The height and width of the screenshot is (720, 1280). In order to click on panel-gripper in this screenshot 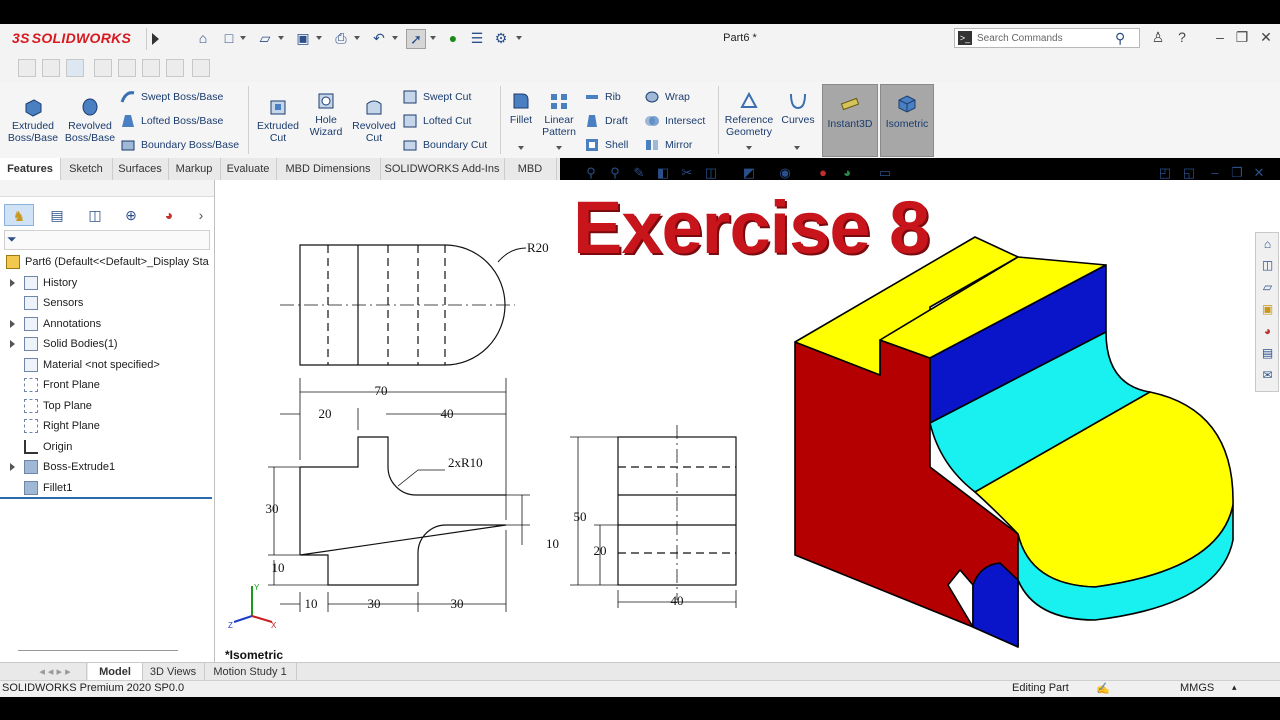, I will do `click(107, 188)`.